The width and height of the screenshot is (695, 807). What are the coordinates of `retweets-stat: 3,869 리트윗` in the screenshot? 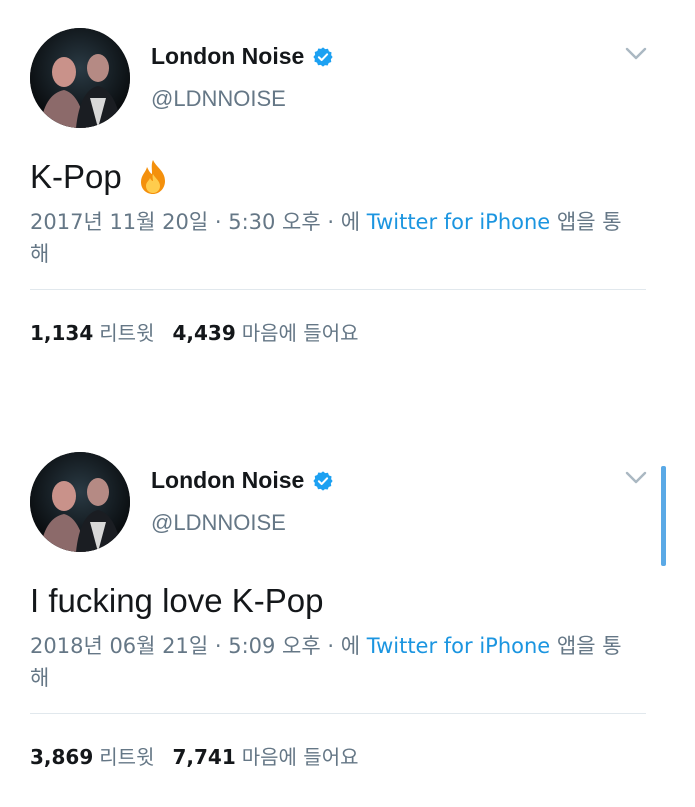 It's located at (92, 755).